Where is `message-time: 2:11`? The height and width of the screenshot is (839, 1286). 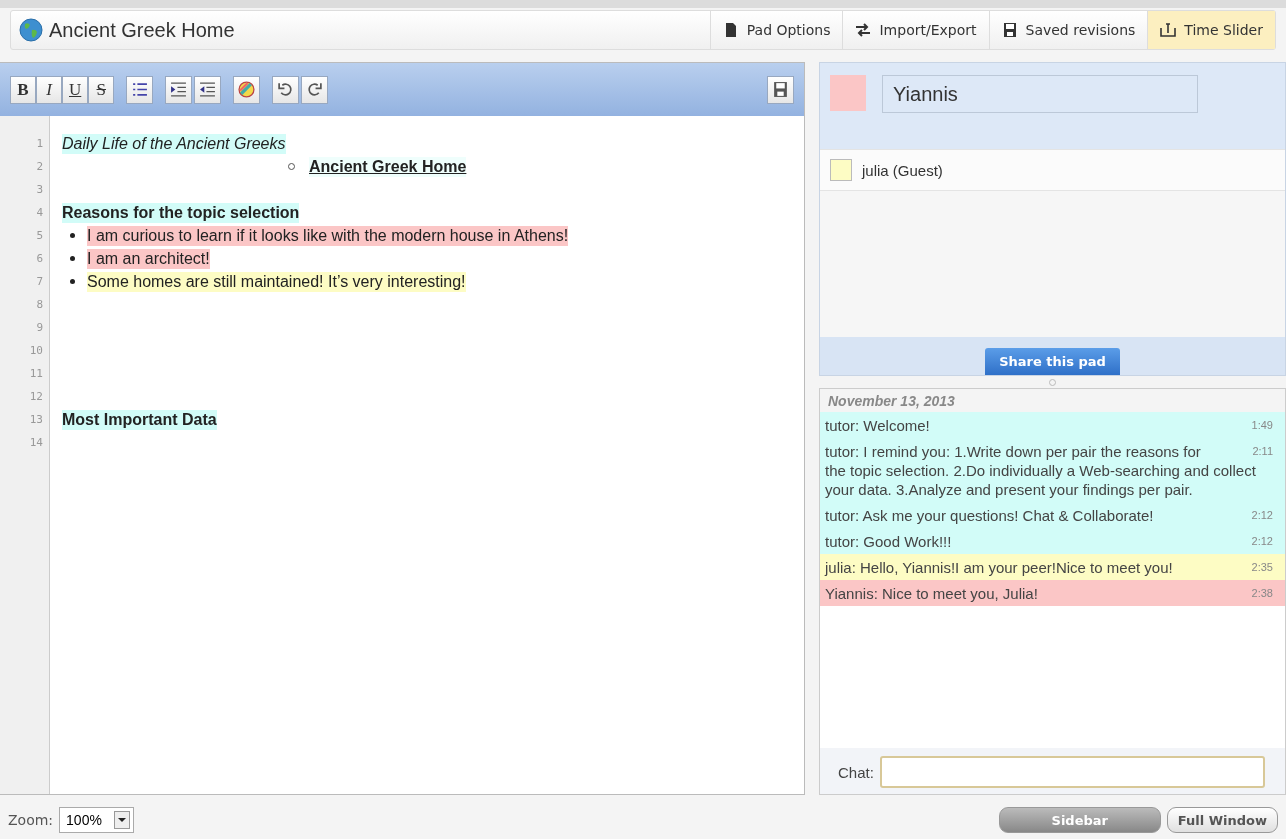
message-time: 2:11 is located at coordinates (1262, 451).